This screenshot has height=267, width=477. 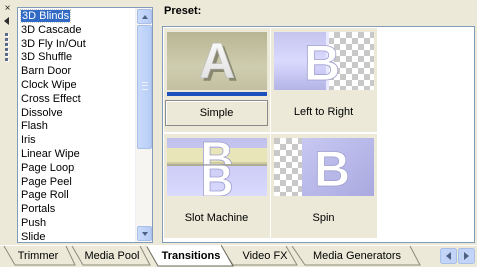 What do you see at coordinates (448, 256) in the screenshot?
I see `tab-scroll-left-button` at bounding box center [448, 256].